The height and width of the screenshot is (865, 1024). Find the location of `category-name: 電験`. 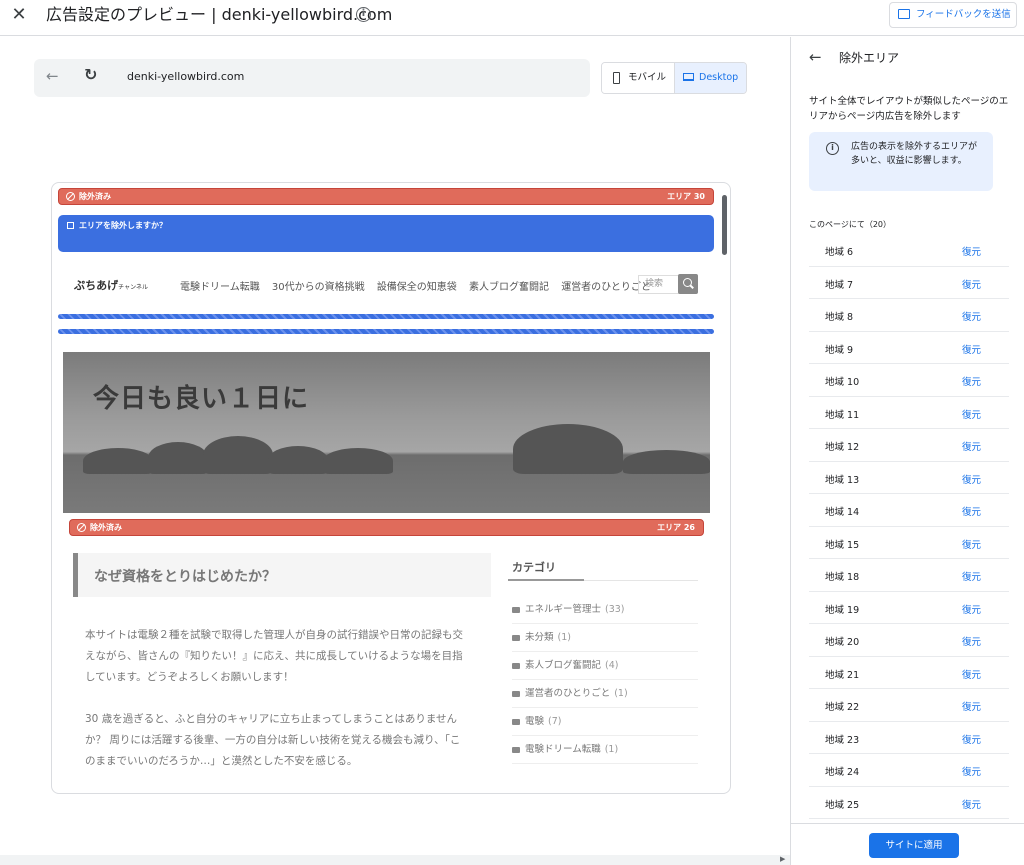

category-name: 電験 is located at coordinates (535, 721).